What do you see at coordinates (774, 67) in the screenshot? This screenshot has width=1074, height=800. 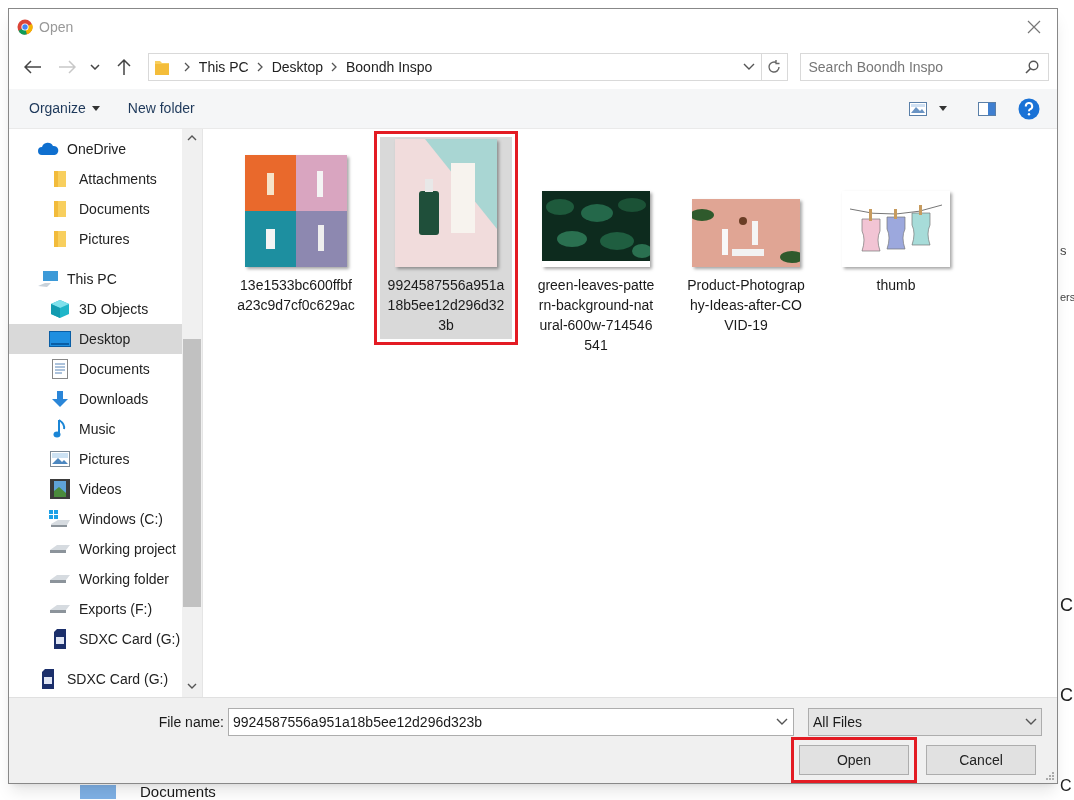 I see `refresh-icon` at bounding box center [774, 67].